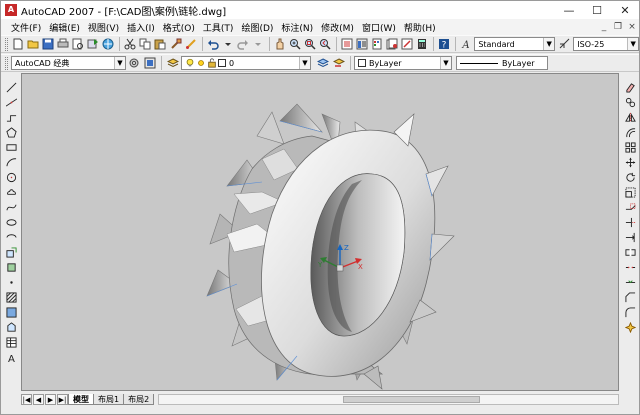 Image resolution: width=640 pixels, height=415 pixels. What do you see at coordinates (630, 132) in the screenshot?
I see `offset-icon` at bounding box center [630, 132].